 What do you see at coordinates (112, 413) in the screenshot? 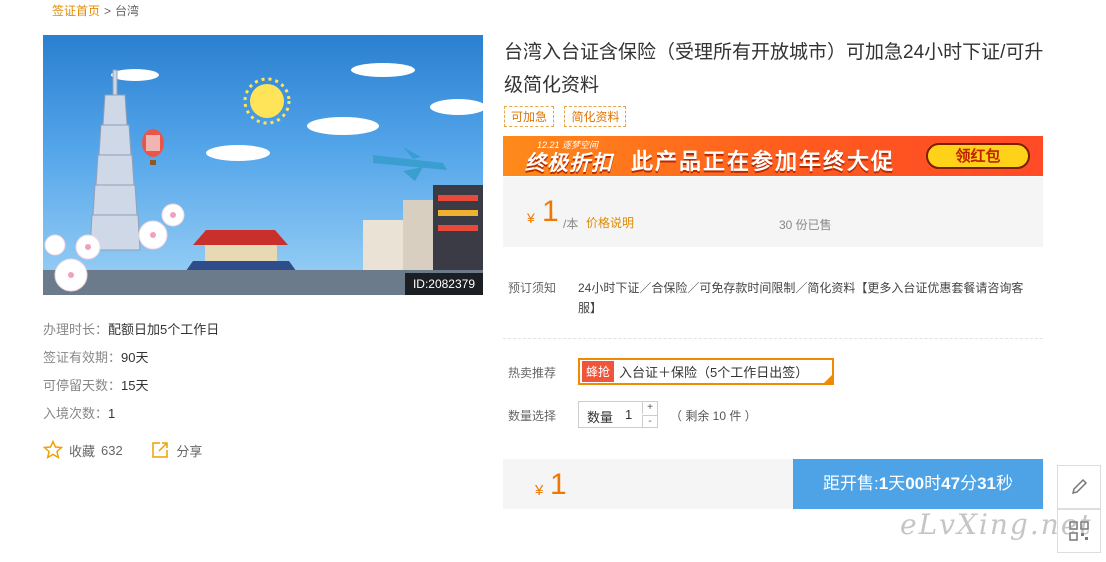
I see `info-value: 1` at bounding box center [112, 413].